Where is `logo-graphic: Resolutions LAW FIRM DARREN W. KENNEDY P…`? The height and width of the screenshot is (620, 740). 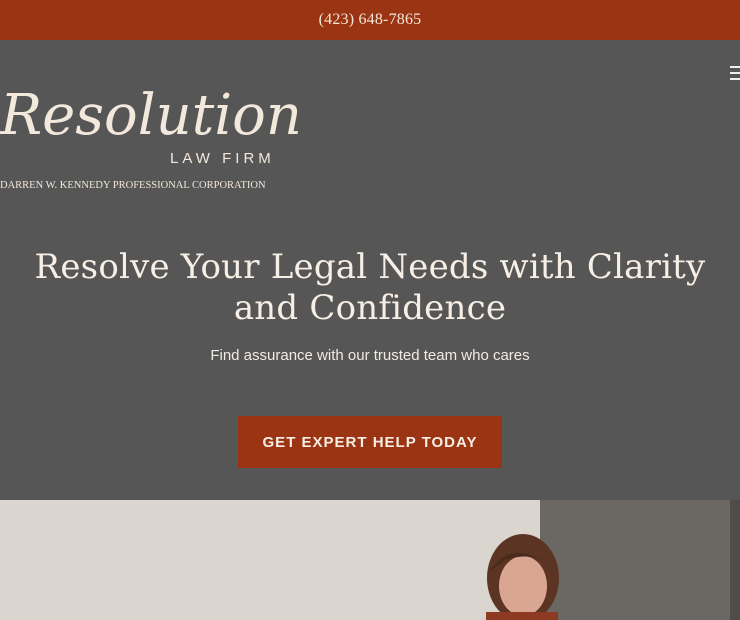 logo-graphic: Resolutions LAW FIRM DARREN W. KENNEDY P… is located at coordinates (165, 137).